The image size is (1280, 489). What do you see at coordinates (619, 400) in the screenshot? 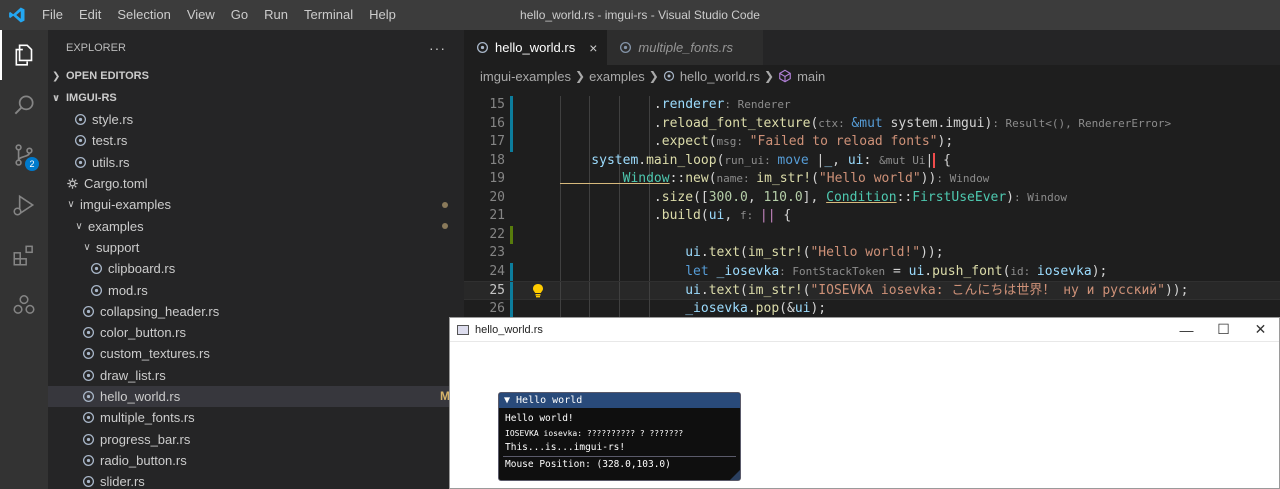
I see `imgui-title-bar: ▼ Hello world` at bounding box center [619, 400].